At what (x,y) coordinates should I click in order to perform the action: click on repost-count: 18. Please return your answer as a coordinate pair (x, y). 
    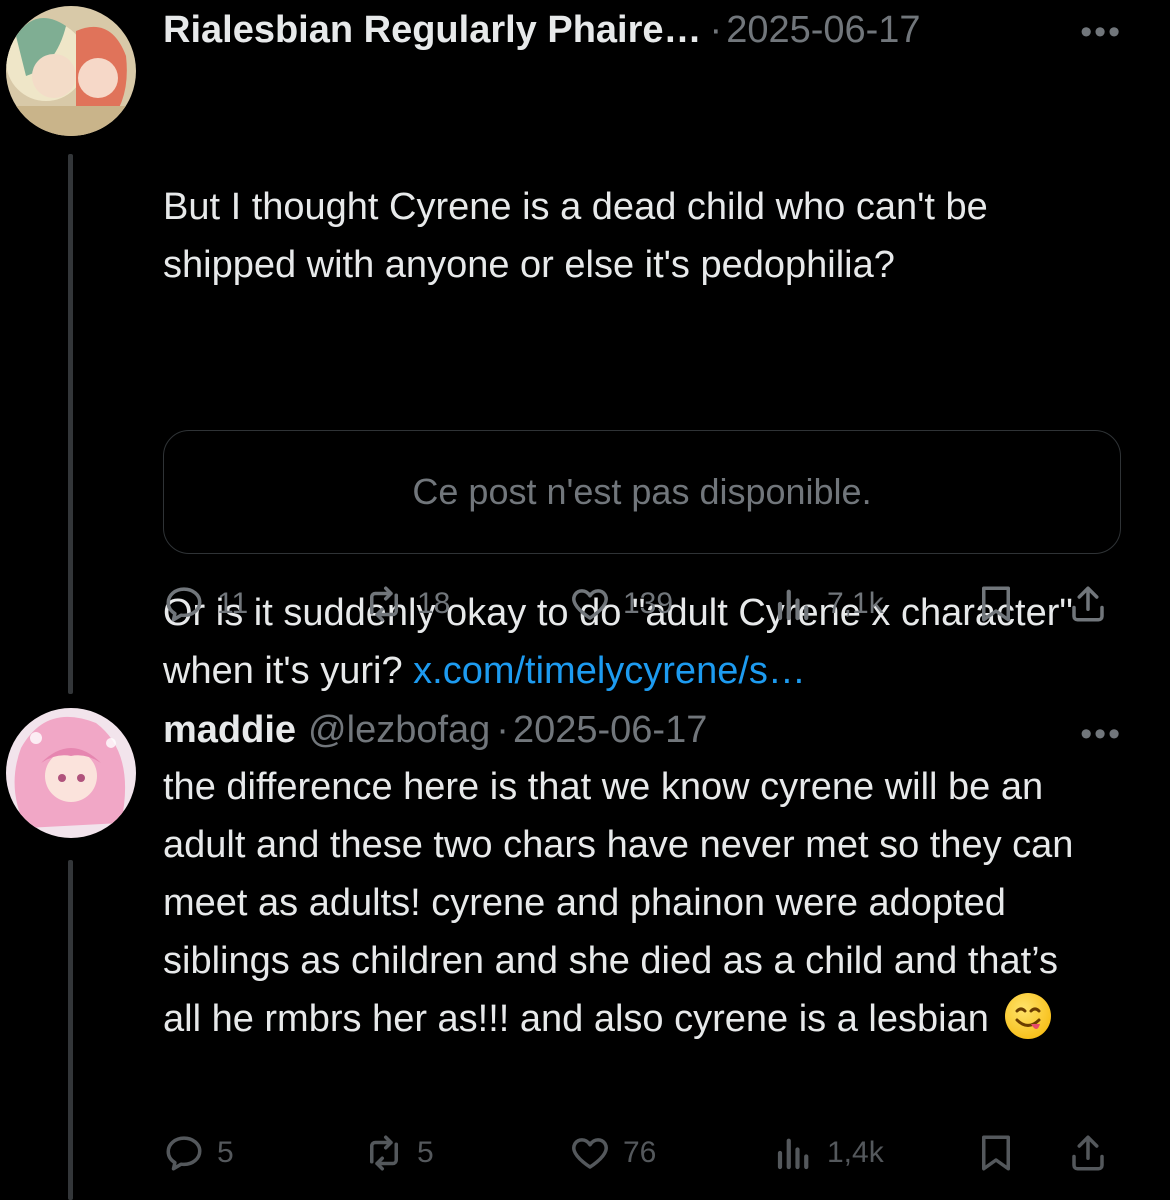
    Looking at the image, I should click on (434, 603).